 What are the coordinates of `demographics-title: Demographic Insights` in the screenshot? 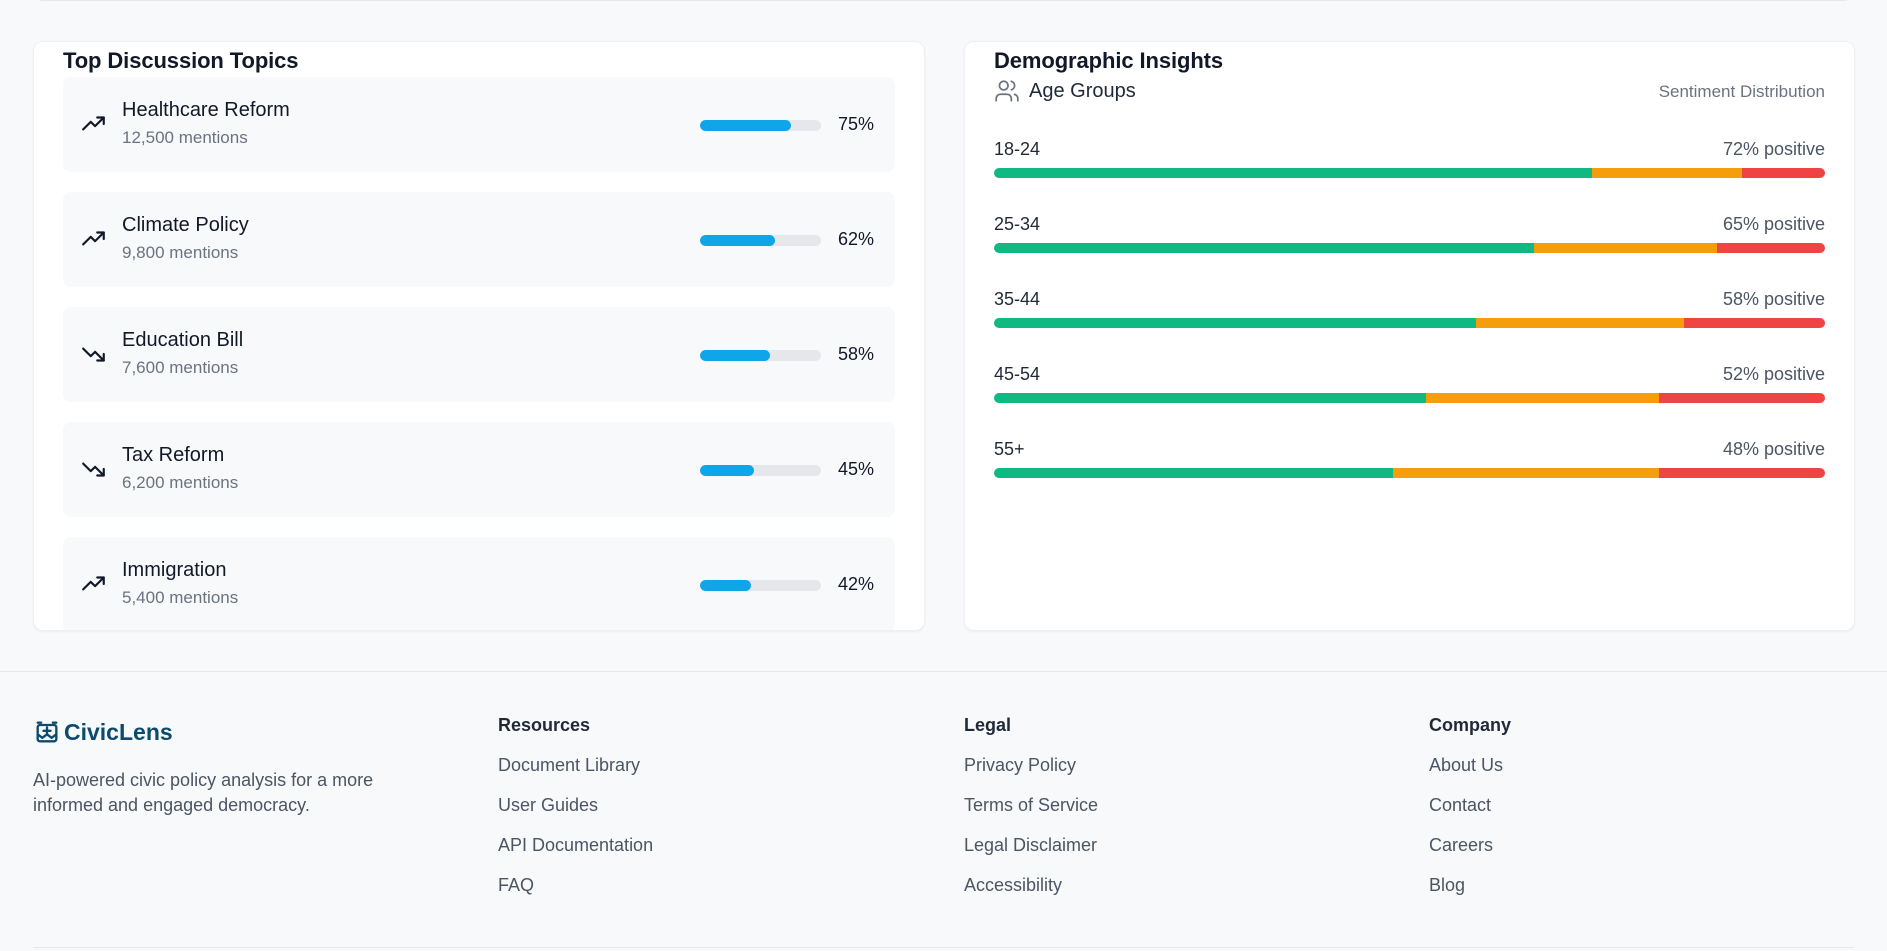 It's located at (1109, 60).